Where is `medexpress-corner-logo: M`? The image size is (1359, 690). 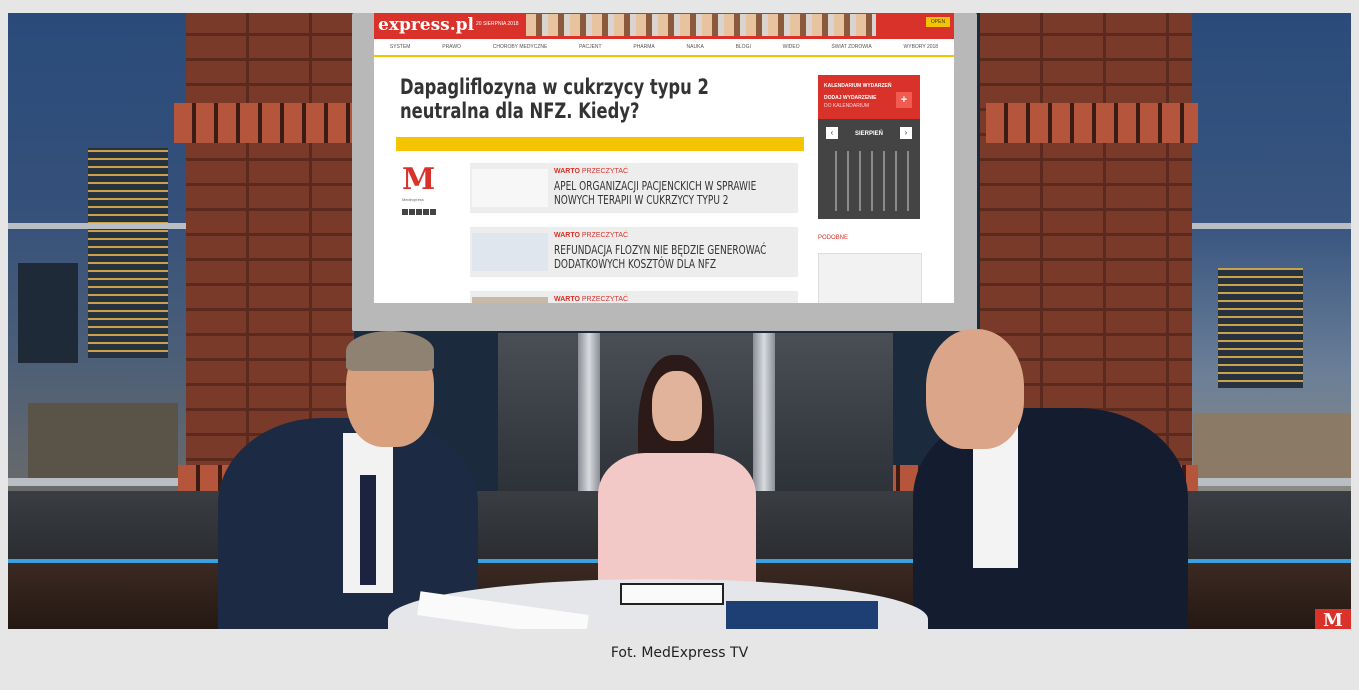
medexpress-corner-logo: M is located at coordinates (1333, 619).